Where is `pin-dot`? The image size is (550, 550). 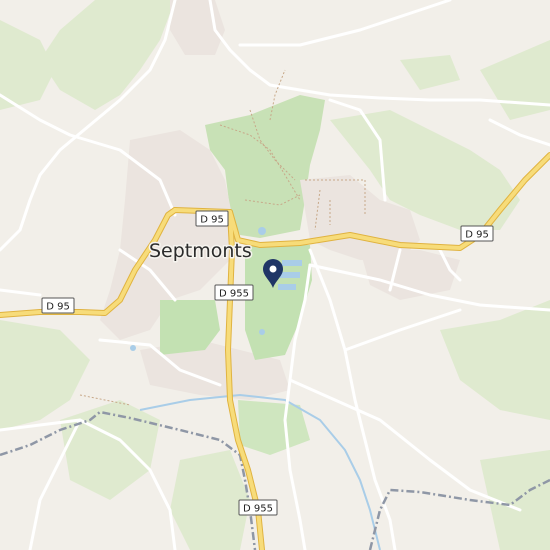 pin-dot is located at coordinates (273, 269).